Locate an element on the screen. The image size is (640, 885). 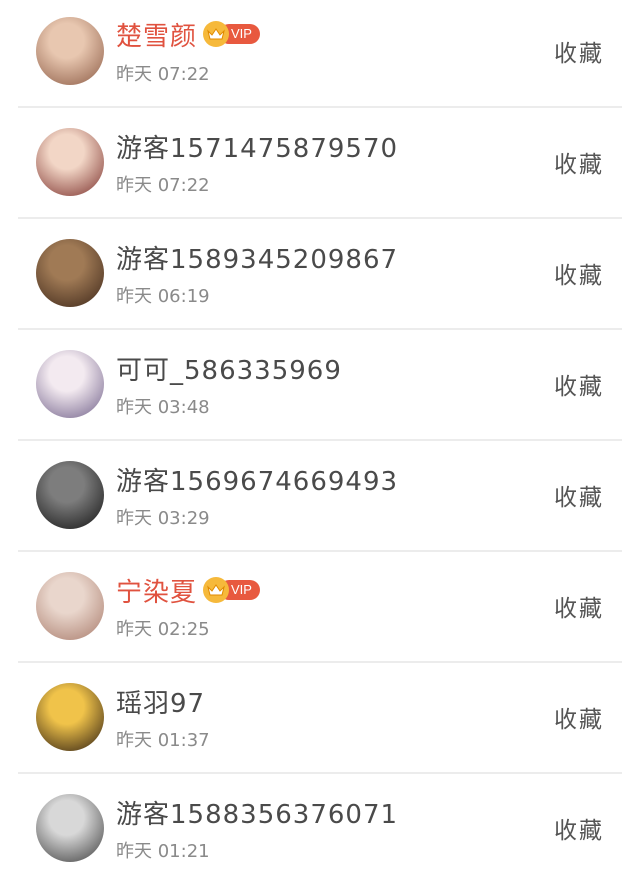
list-item: 宁染夏 VIP 昨天 02:25 收藏 is located at coordinates (320, 607).